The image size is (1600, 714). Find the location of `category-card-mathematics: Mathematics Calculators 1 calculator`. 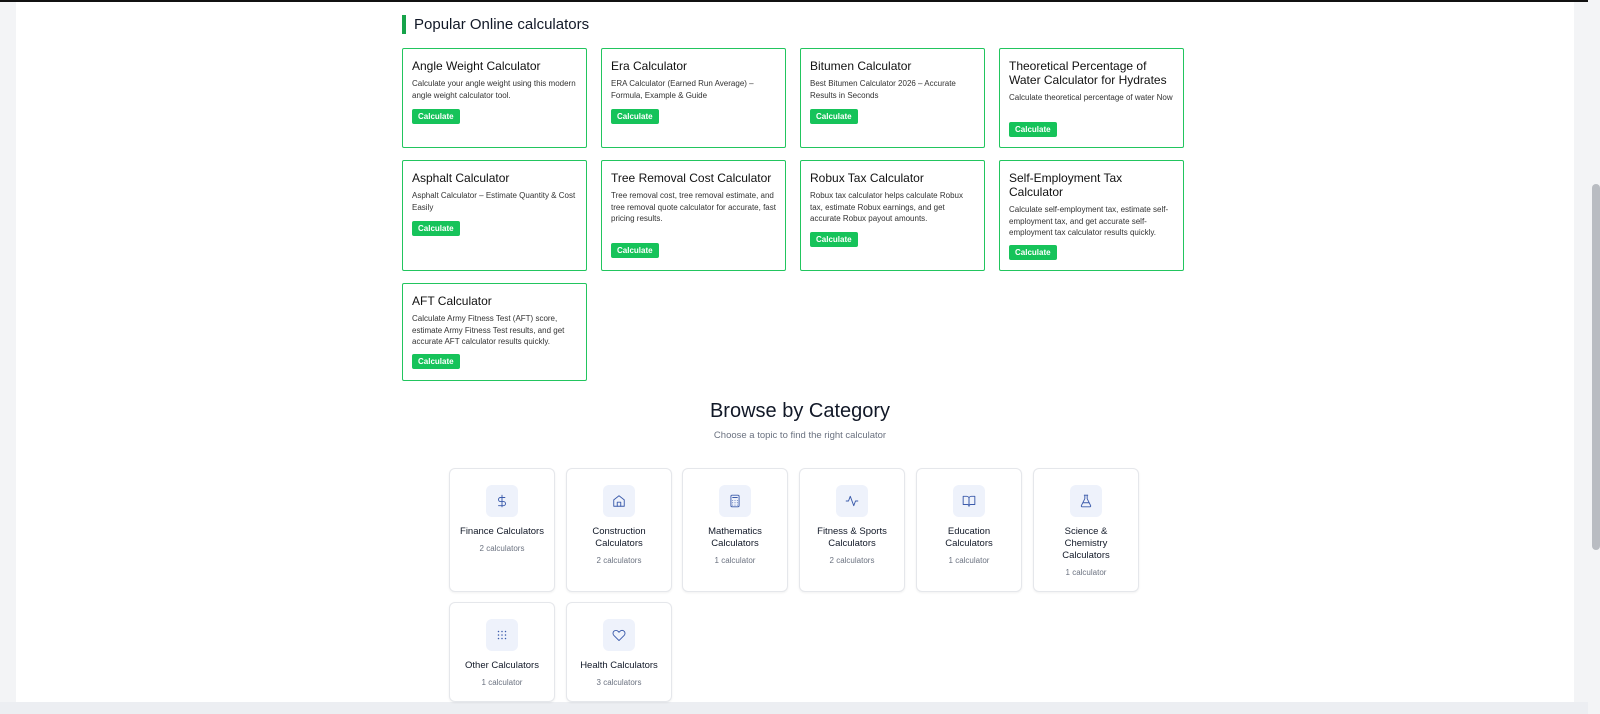

category-card-mathematics: Mathematics Calculators 1 calculator is located at coordinates (735, 530).